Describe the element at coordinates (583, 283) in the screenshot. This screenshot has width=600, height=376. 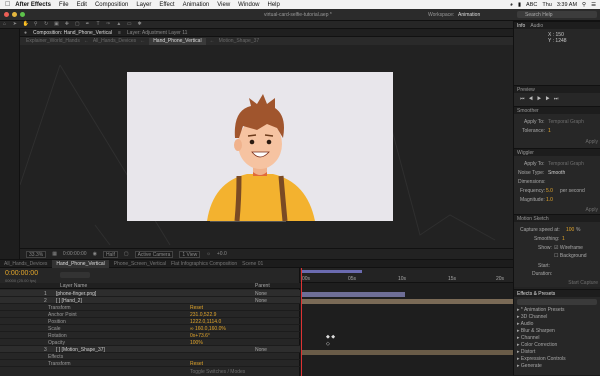
I see `start-capture-button: Start Capture` at that location.